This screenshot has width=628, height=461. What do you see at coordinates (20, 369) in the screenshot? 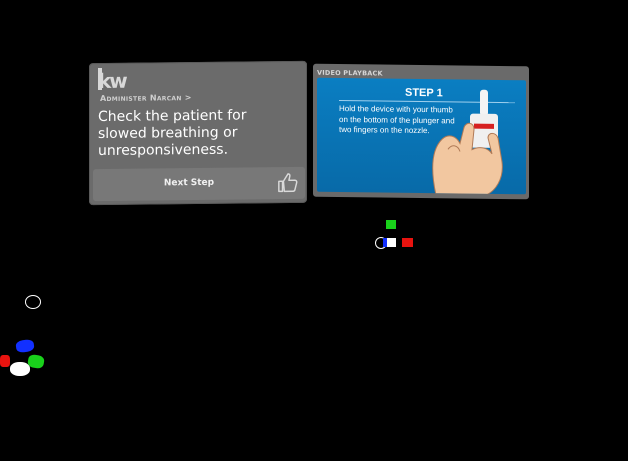
I see `white-blob-marker` at bounding box center [20, 369].